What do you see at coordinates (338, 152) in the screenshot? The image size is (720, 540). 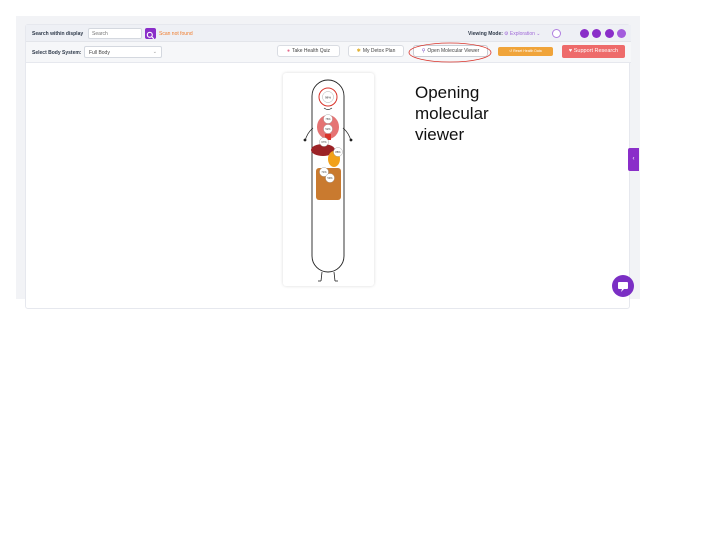 I see `organ-percent: 88%` at bounding box center [338, 152].